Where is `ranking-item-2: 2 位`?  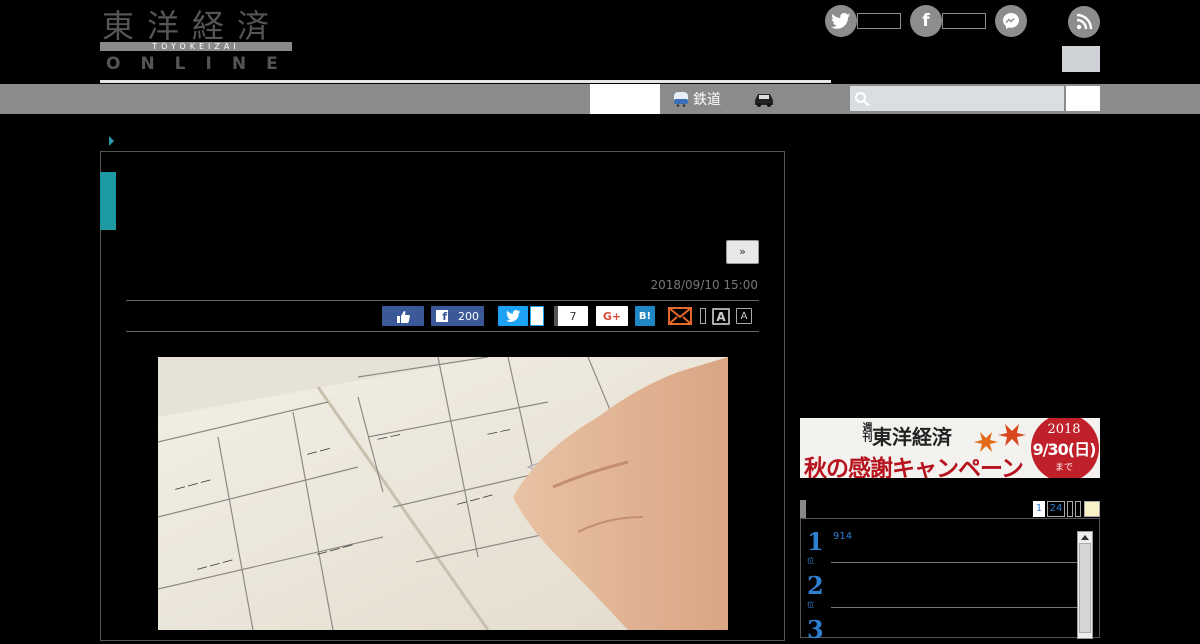 ranking-item-2: 2 位 is located at coordinates (817, 590).